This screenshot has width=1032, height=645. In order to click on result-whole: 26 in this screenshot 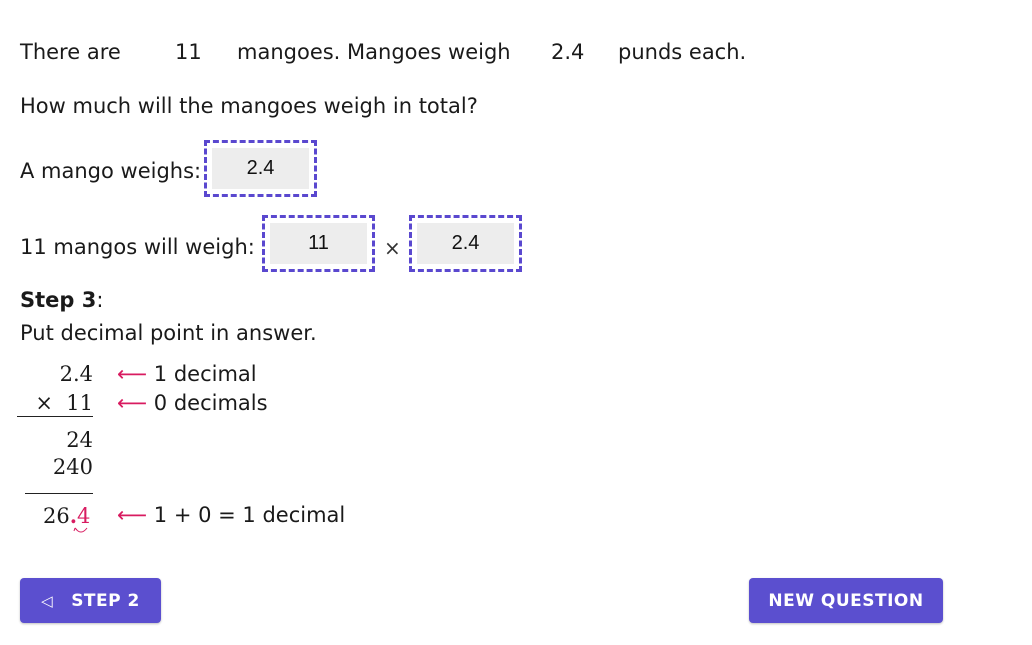, I will do `click(56, 516)`.